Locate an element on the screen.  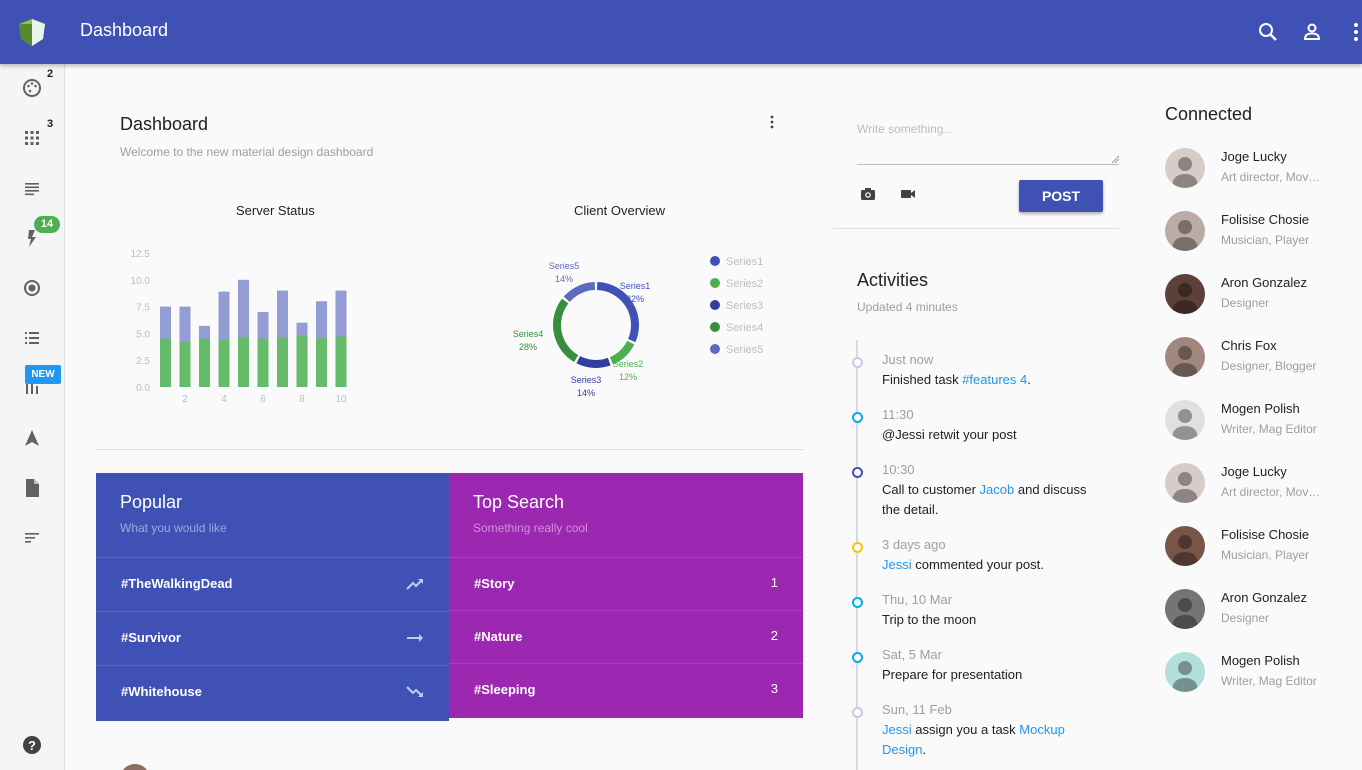
post-button: POST is located at coordinates (1061, 196).